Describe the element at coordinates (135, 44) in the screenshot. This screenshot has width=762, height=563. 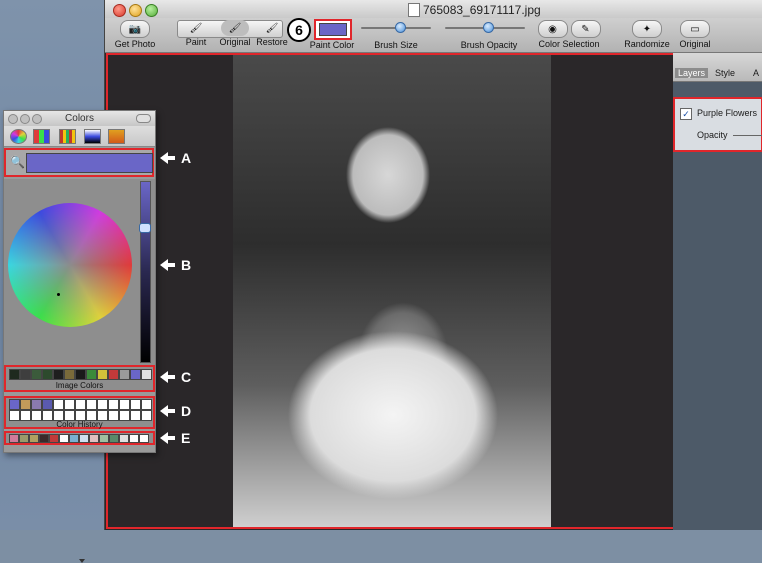
I see `get-photo-label: Get Photo` at that location.